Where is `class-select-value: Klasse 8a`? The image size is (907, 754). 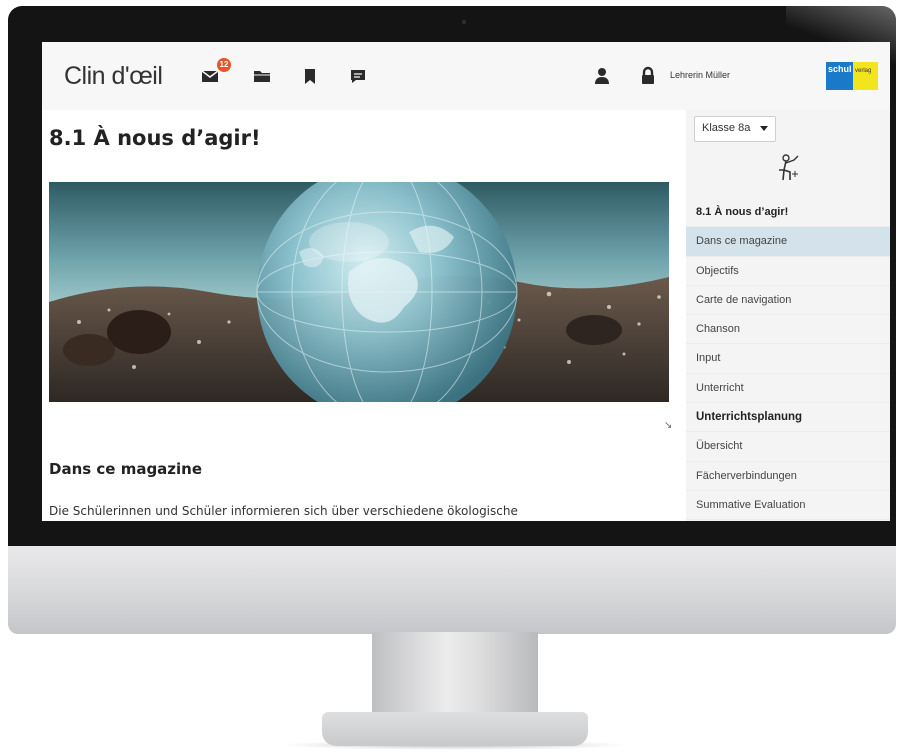 class-select-value: Klasse 8a is located at coordinates (726, 128).